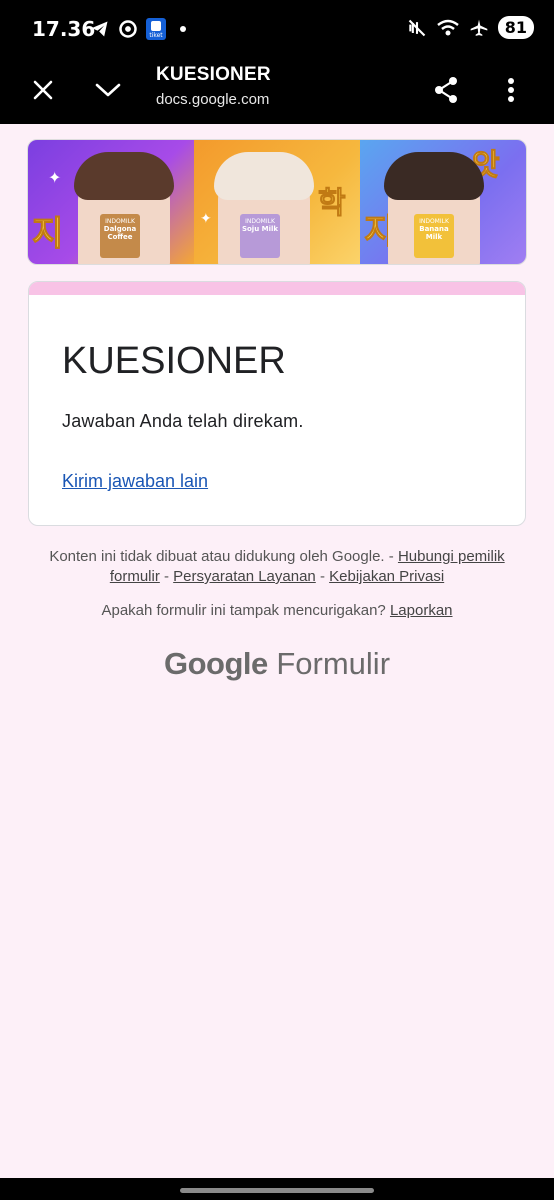 The image size is (554, 1200). I want to click on forms-wordmark: Formulir, so click(333, 663).